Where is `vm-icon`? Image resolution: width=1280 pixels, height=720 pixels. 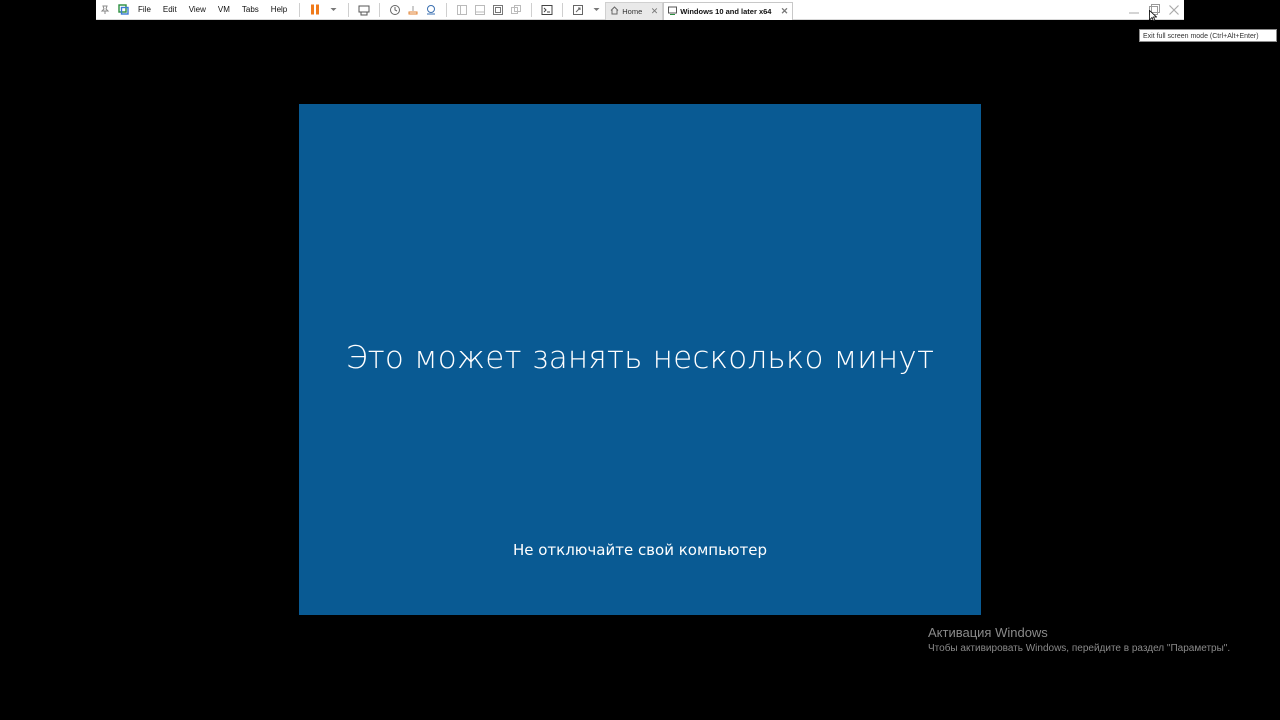
vm-icon is located at coordinates (673, 11).